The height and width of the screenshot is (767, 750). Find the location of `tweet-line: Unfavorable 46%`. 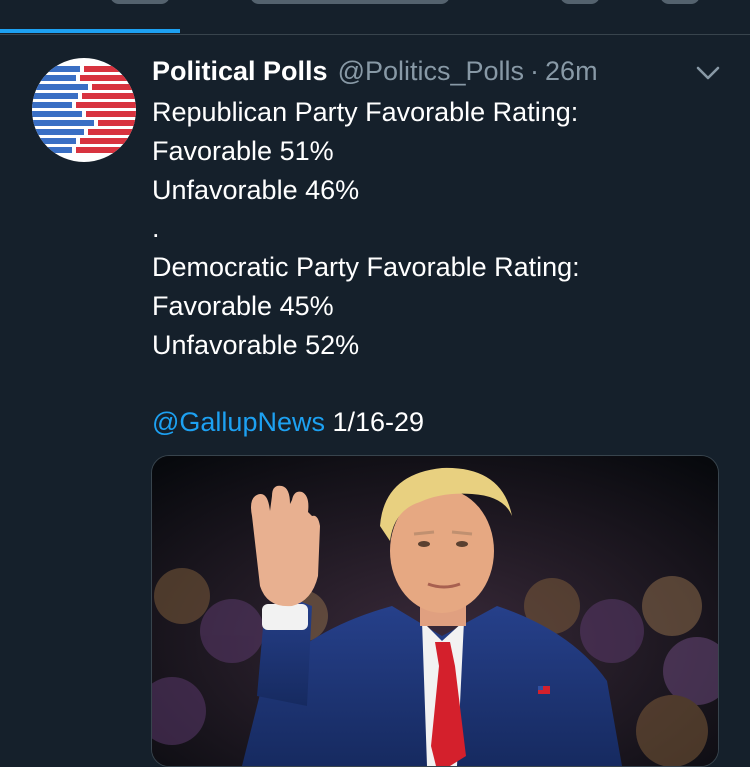

tweet-line: Unfavorable 46% is located at coordinates (256, 189).